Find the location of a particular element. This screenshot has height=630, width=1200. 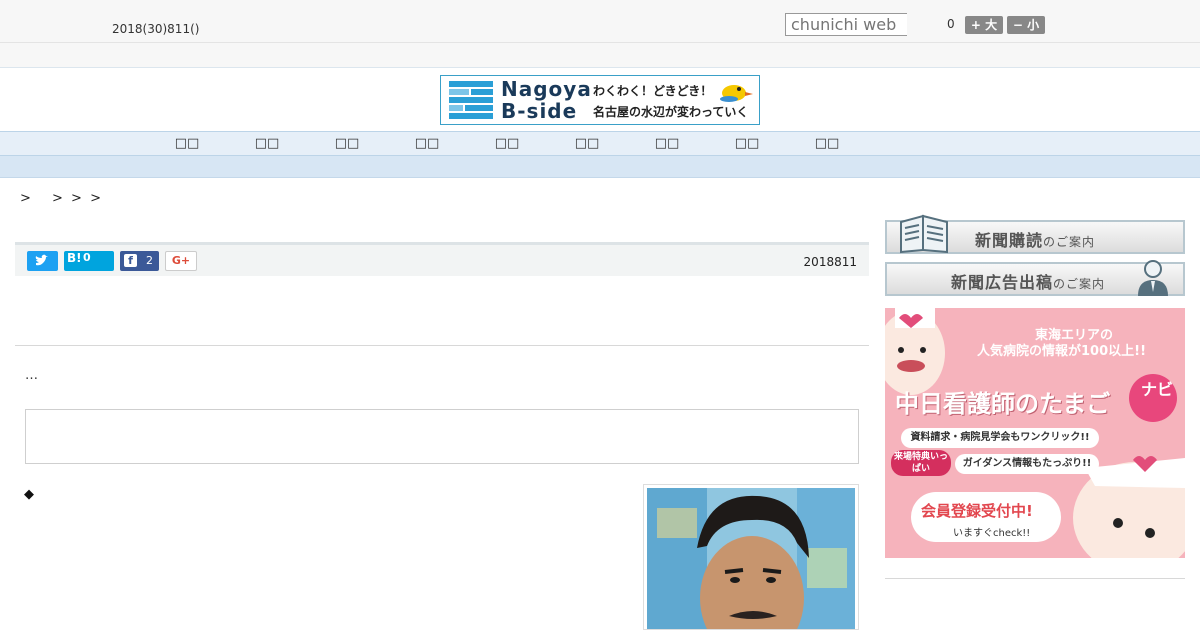

ad-badge: 来場特典いっぱい is located at coordinates (921, 463).